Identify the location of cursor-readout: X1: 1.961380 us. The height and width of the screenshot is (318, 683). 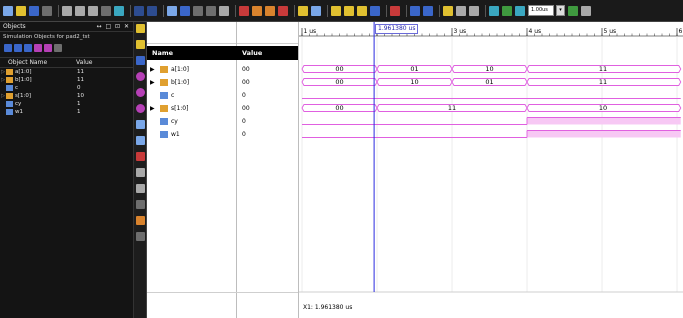
(328, 307).